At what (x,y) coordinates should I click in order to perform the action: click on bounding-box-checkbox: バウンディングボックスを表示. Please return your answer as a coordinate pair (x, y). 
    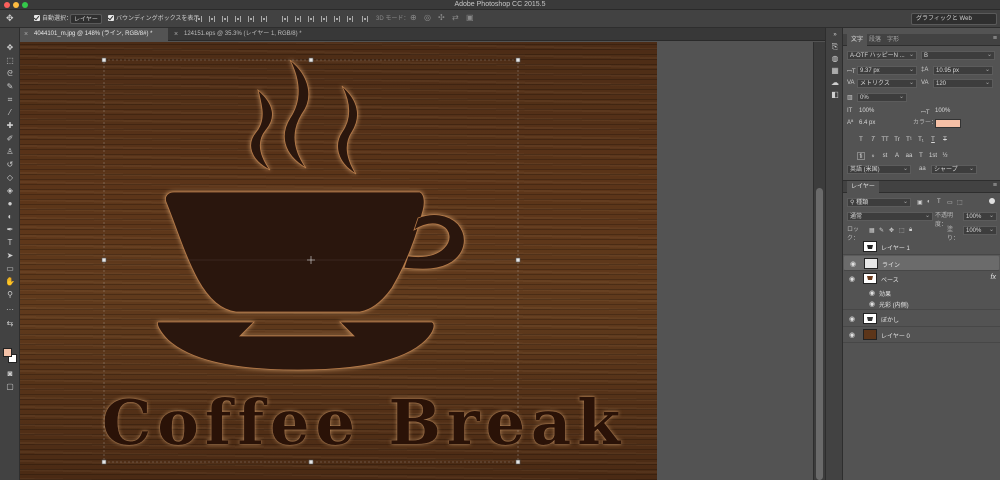
    Looking at the image, I should click on (153, 19).